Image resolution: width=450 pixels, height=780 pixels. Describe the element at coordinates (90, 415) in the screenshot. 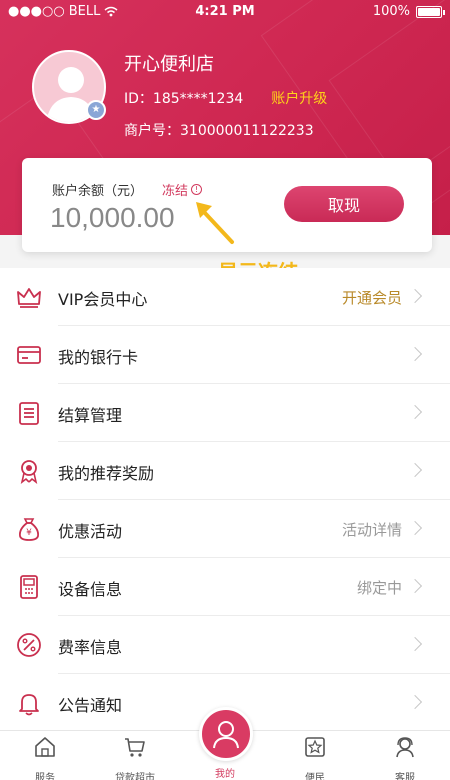

I see `menu-item-label: 结算管理` at that location.